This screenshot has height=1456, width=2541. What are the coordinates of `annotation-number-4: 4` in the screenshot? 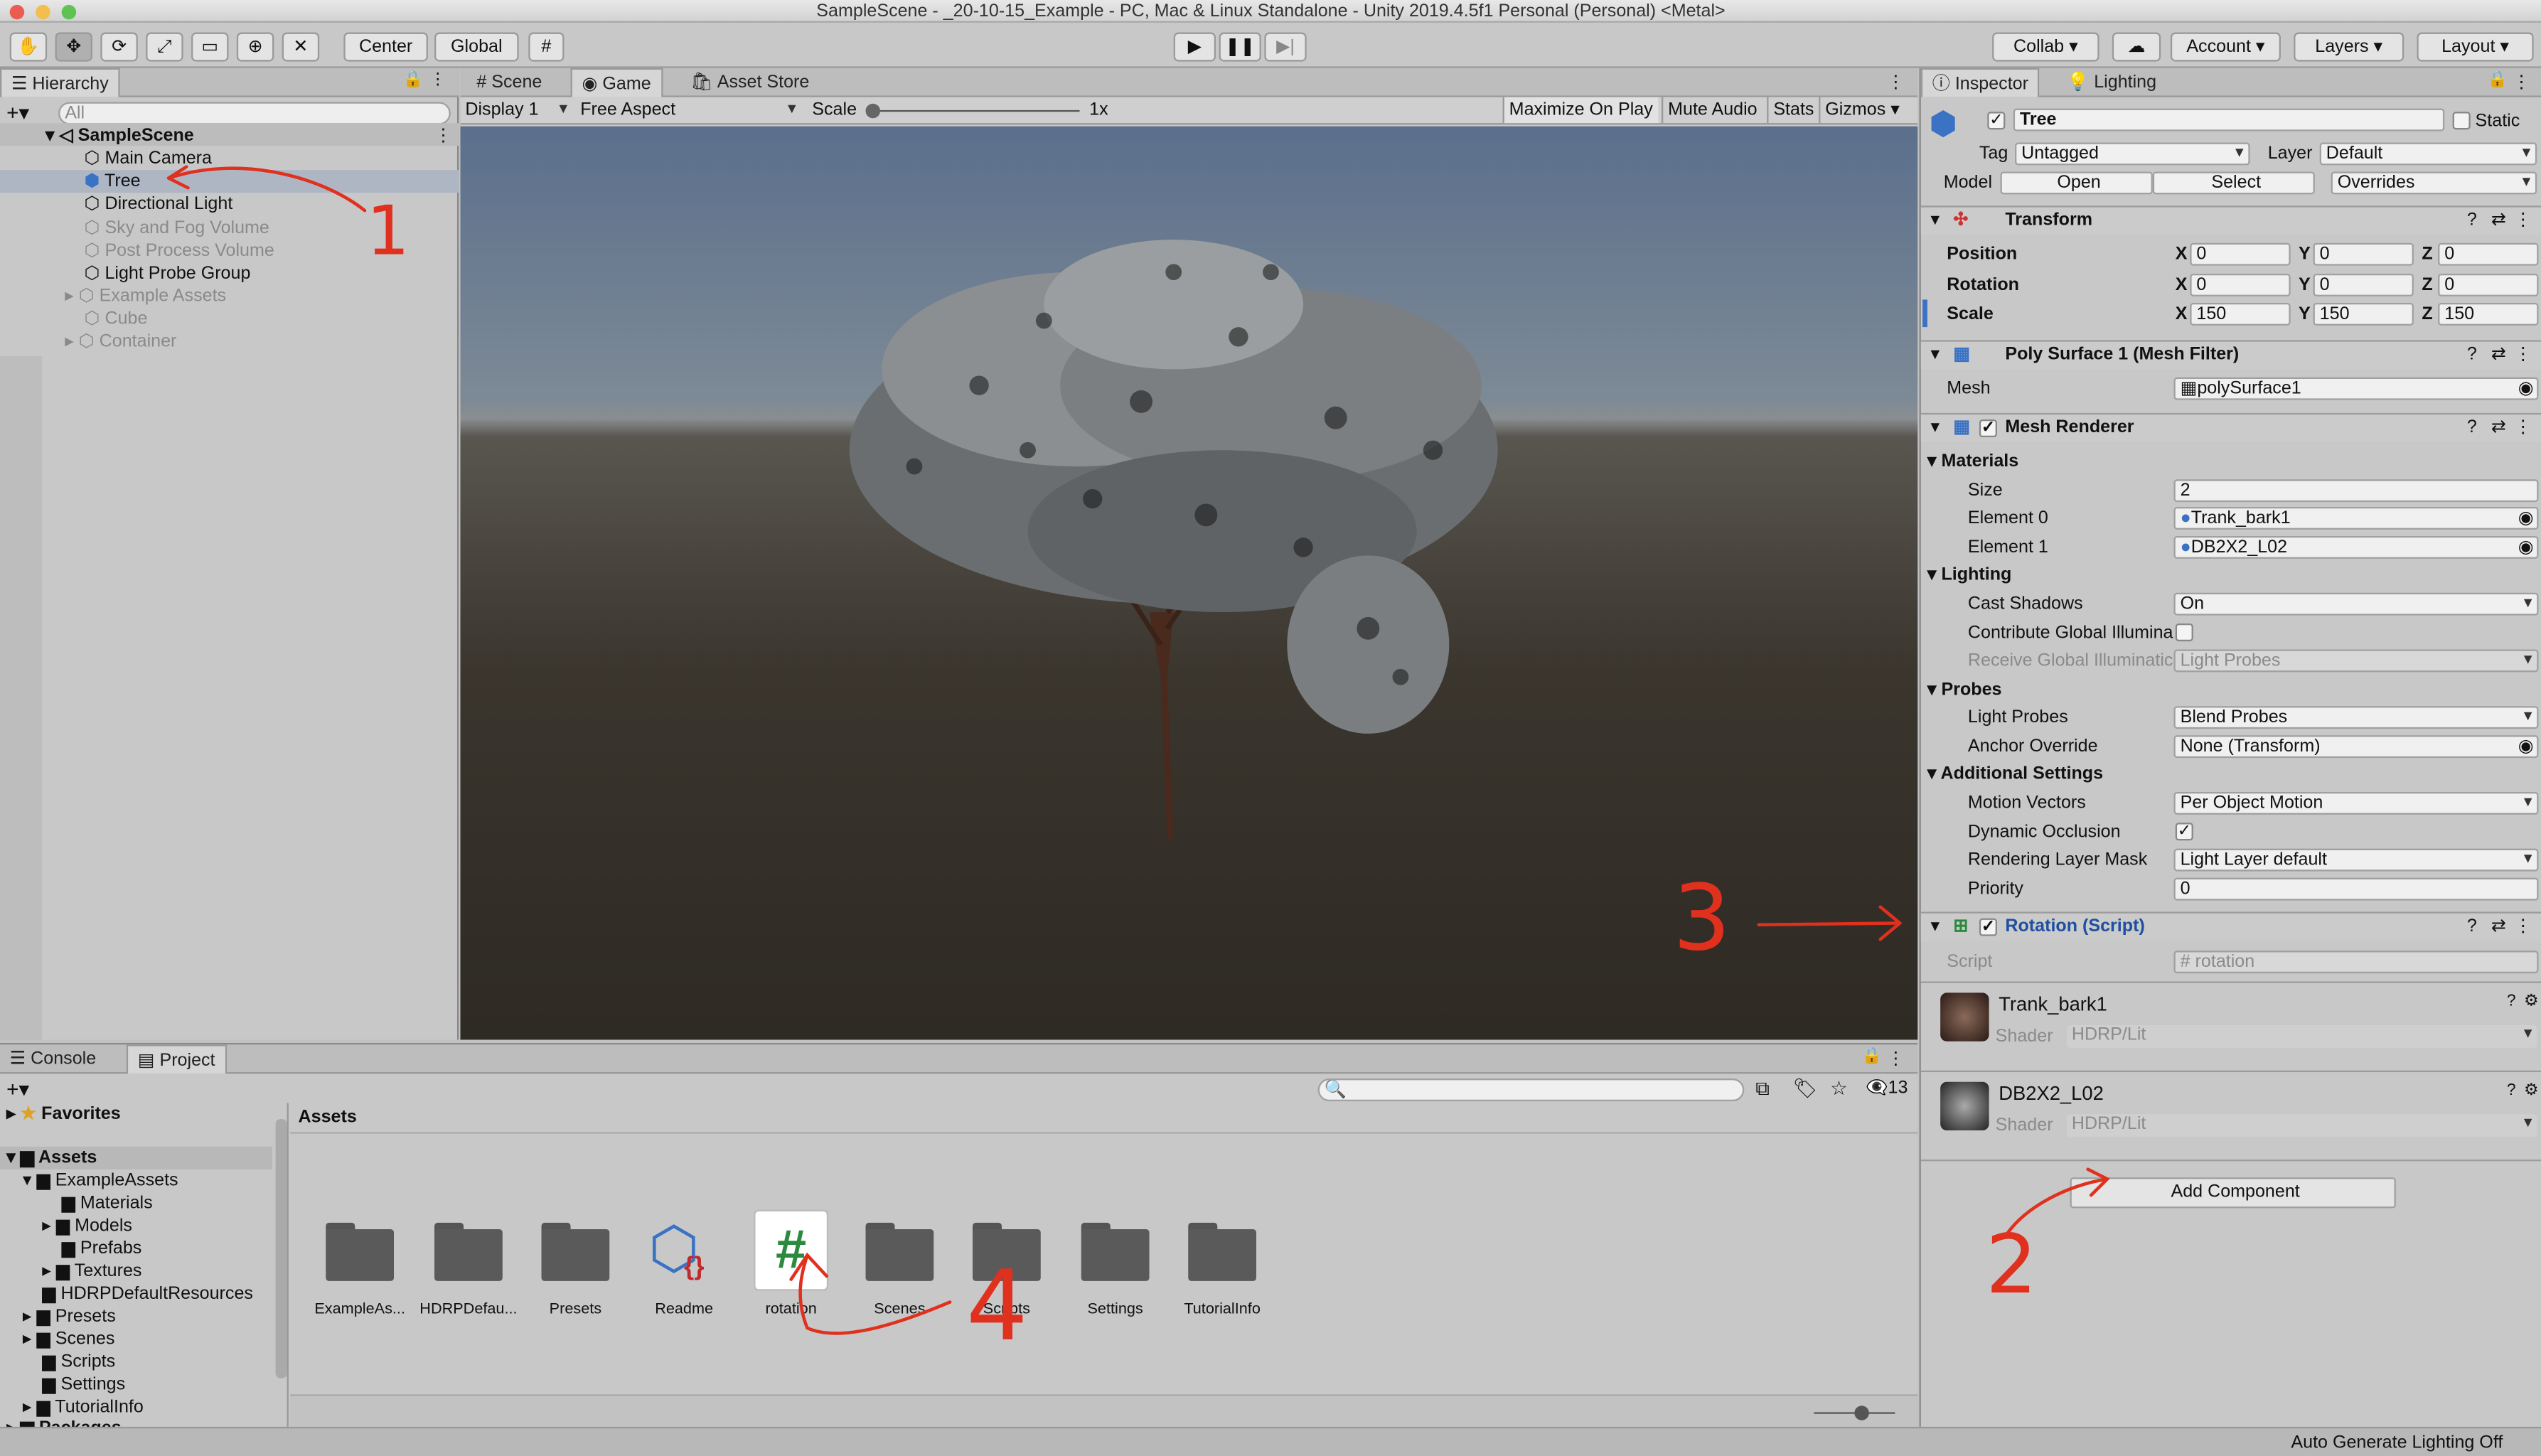 It's located at (996, 1307).